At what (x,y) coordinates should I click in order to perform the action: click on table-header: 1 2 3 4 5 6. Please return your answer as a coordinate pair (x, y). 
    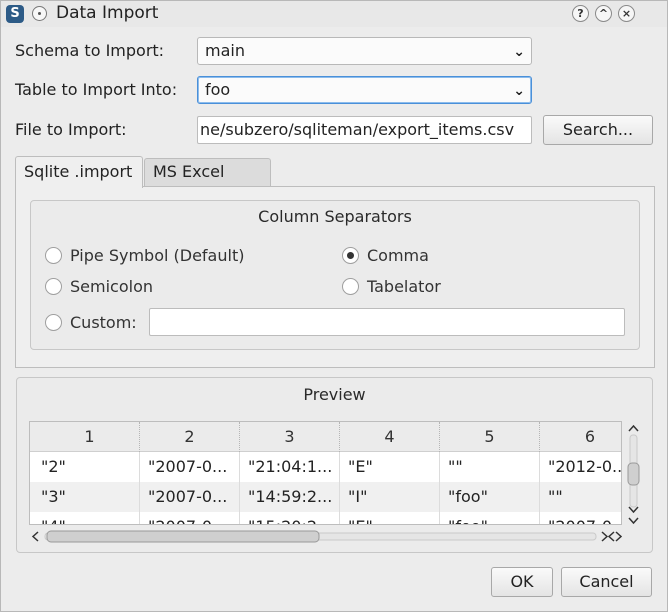
    Looking at the image, I should click on (325, 437).